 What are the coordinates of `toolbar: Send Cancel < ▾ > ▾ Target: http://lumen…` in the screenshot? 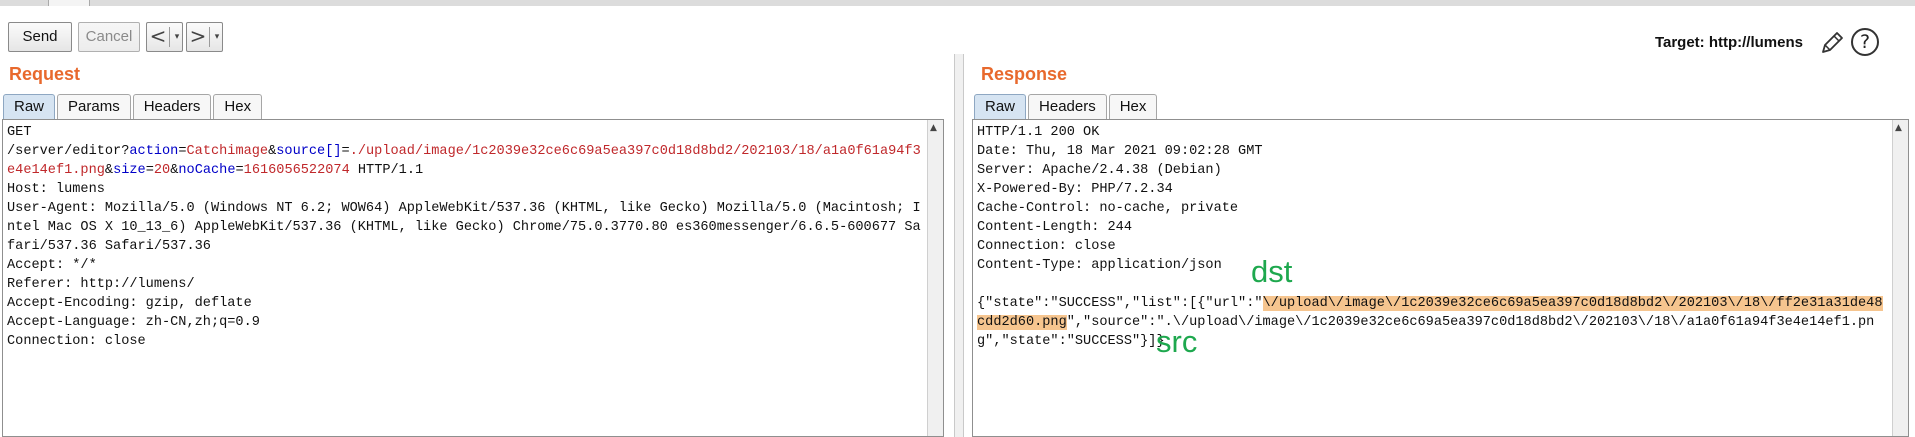 It's located at (957, 32).